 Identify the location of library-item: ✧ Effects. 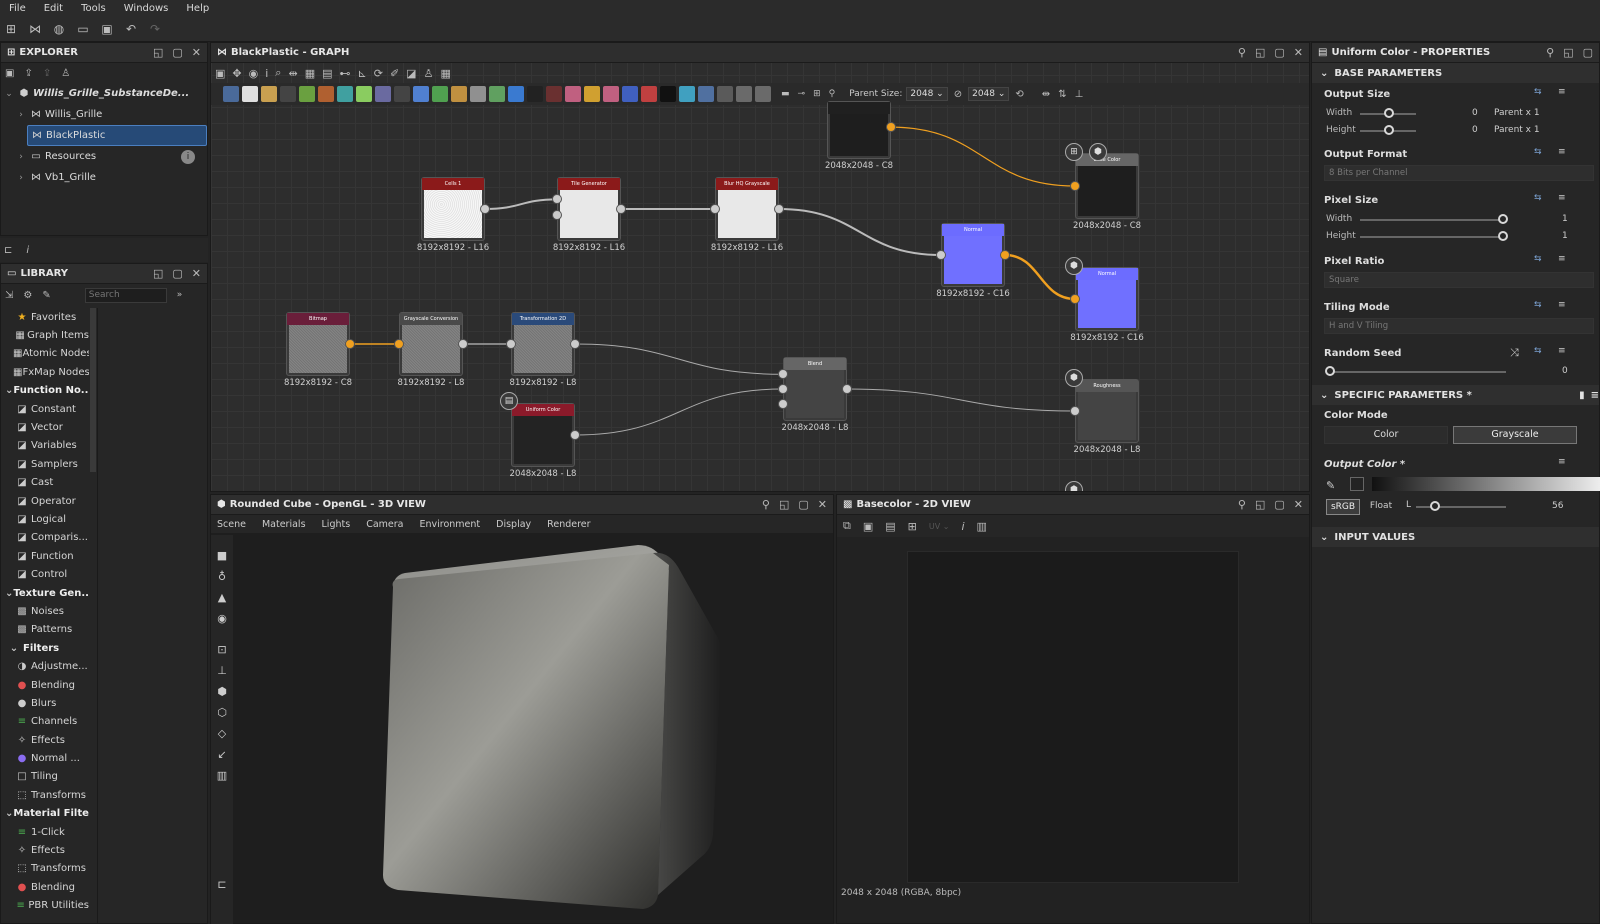
(45, 740).